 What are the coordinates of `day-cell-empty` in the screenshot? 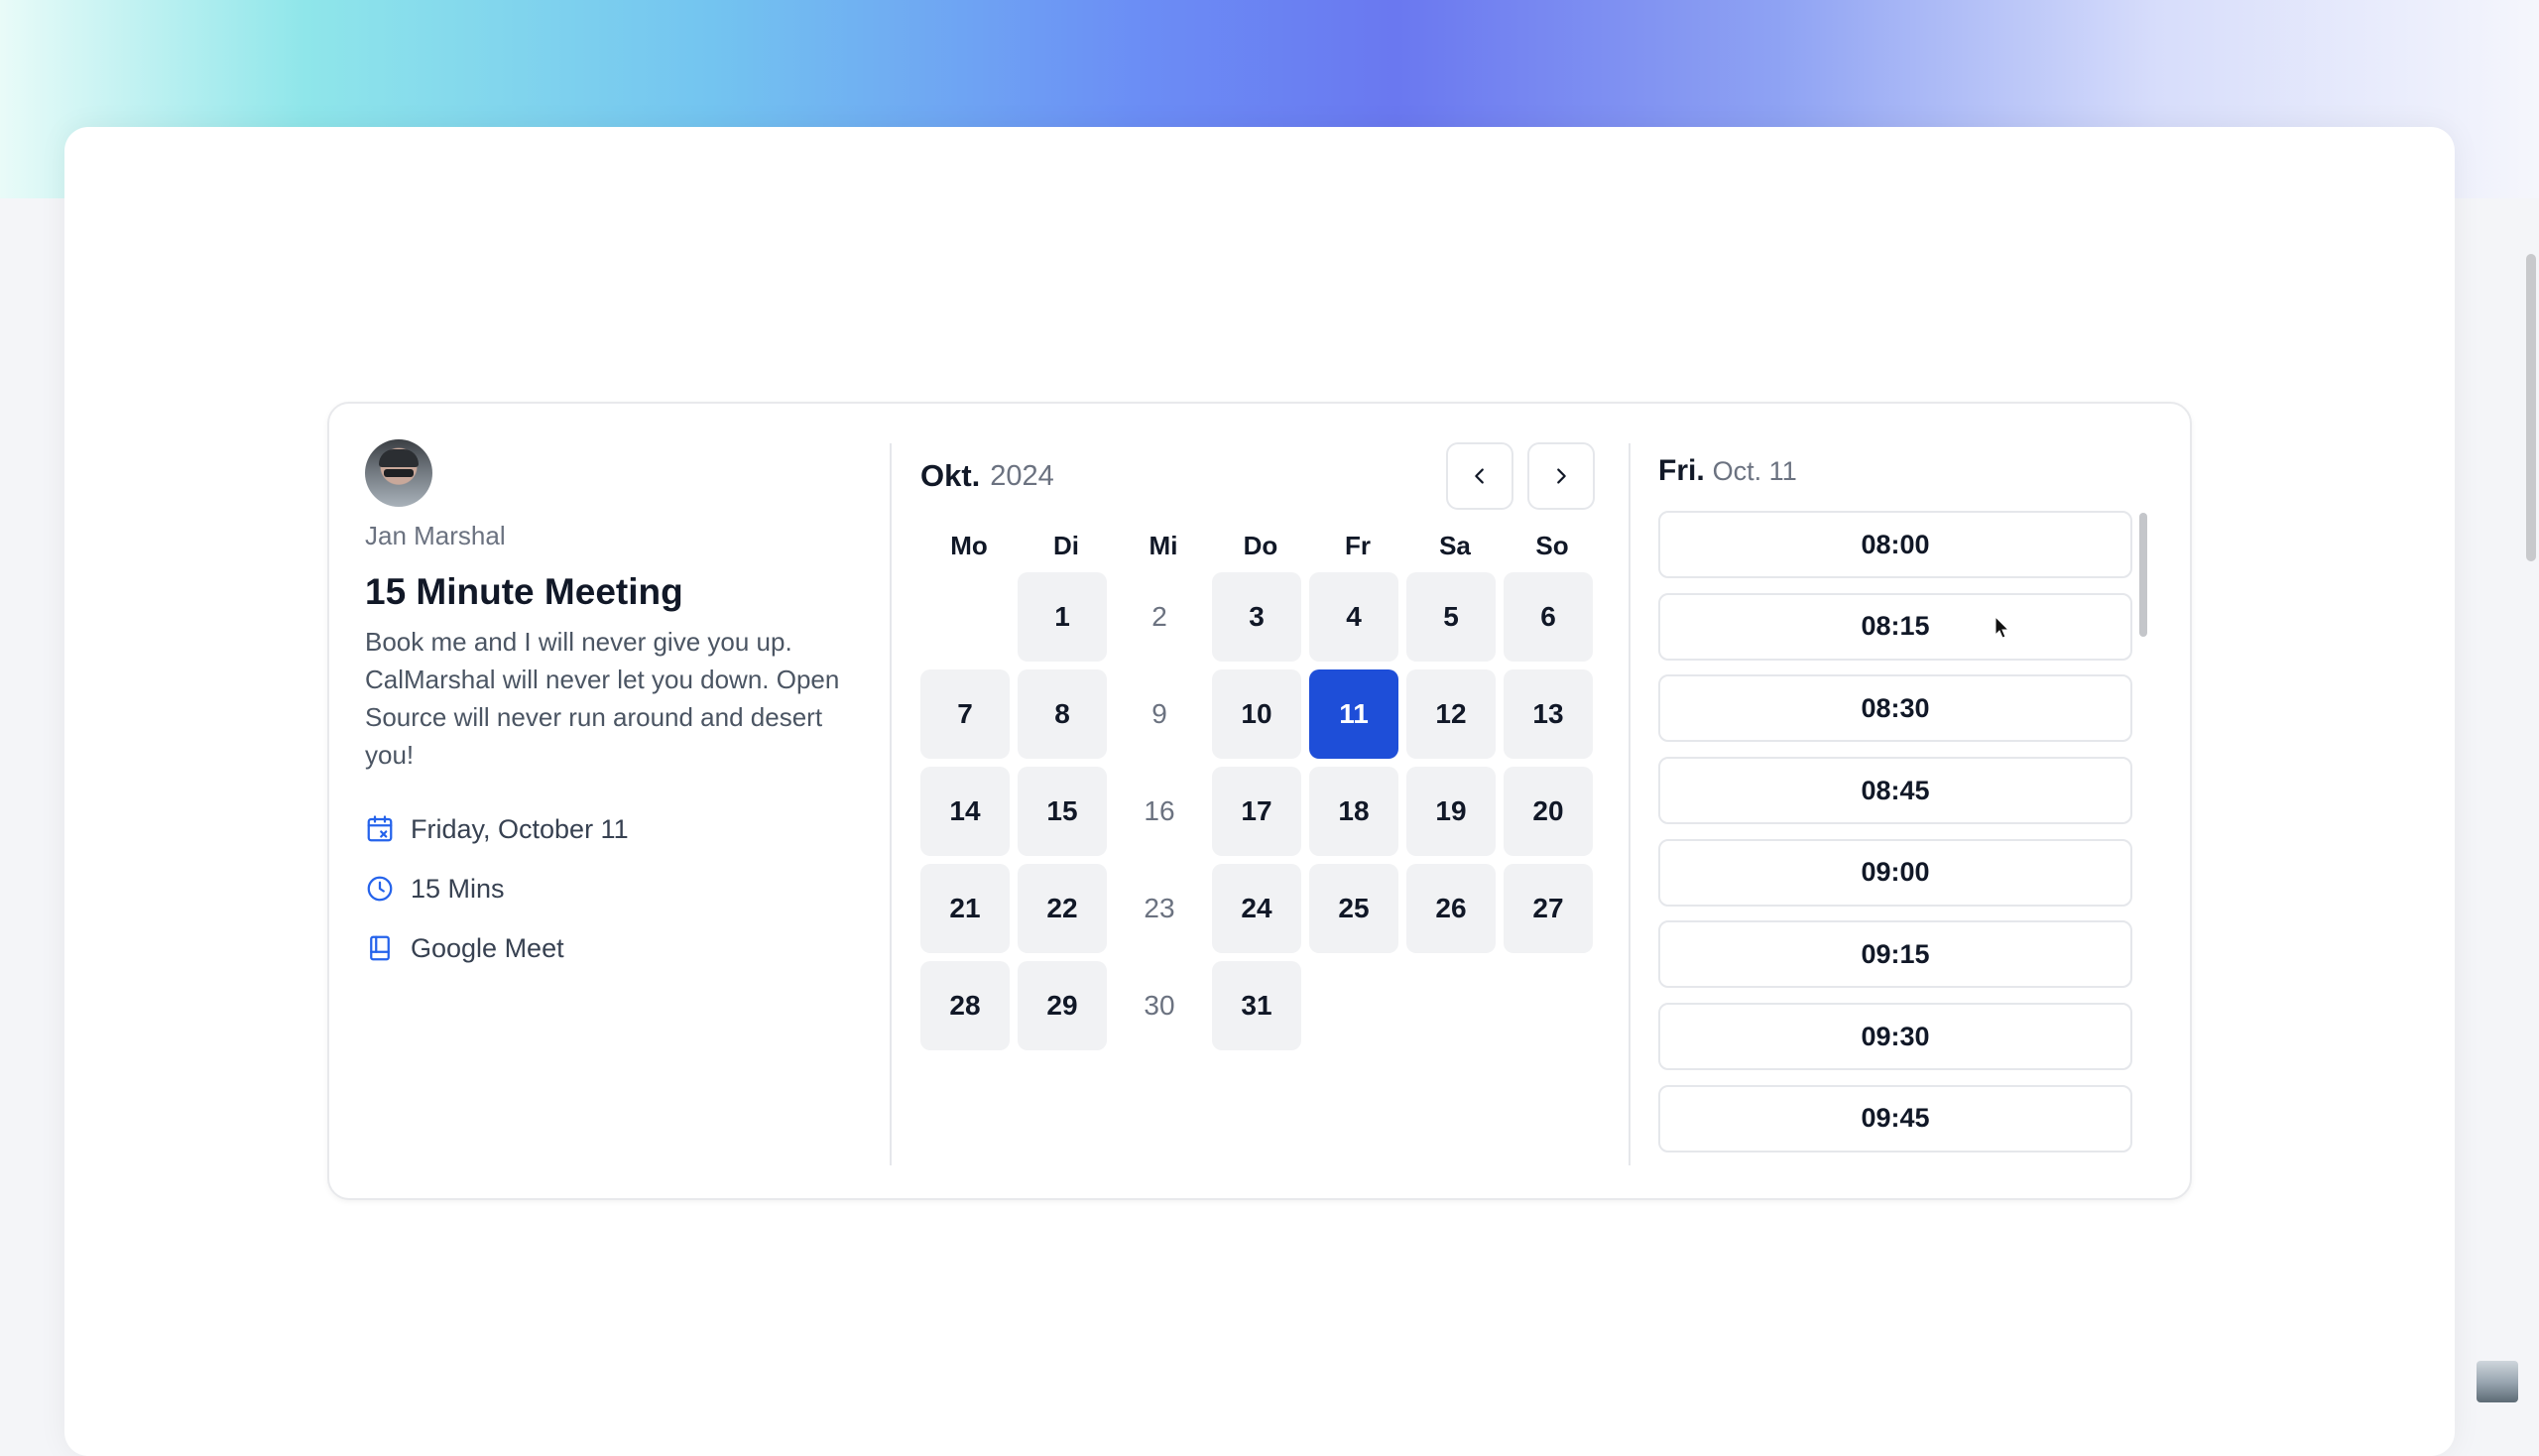 It's located at (965, 617).